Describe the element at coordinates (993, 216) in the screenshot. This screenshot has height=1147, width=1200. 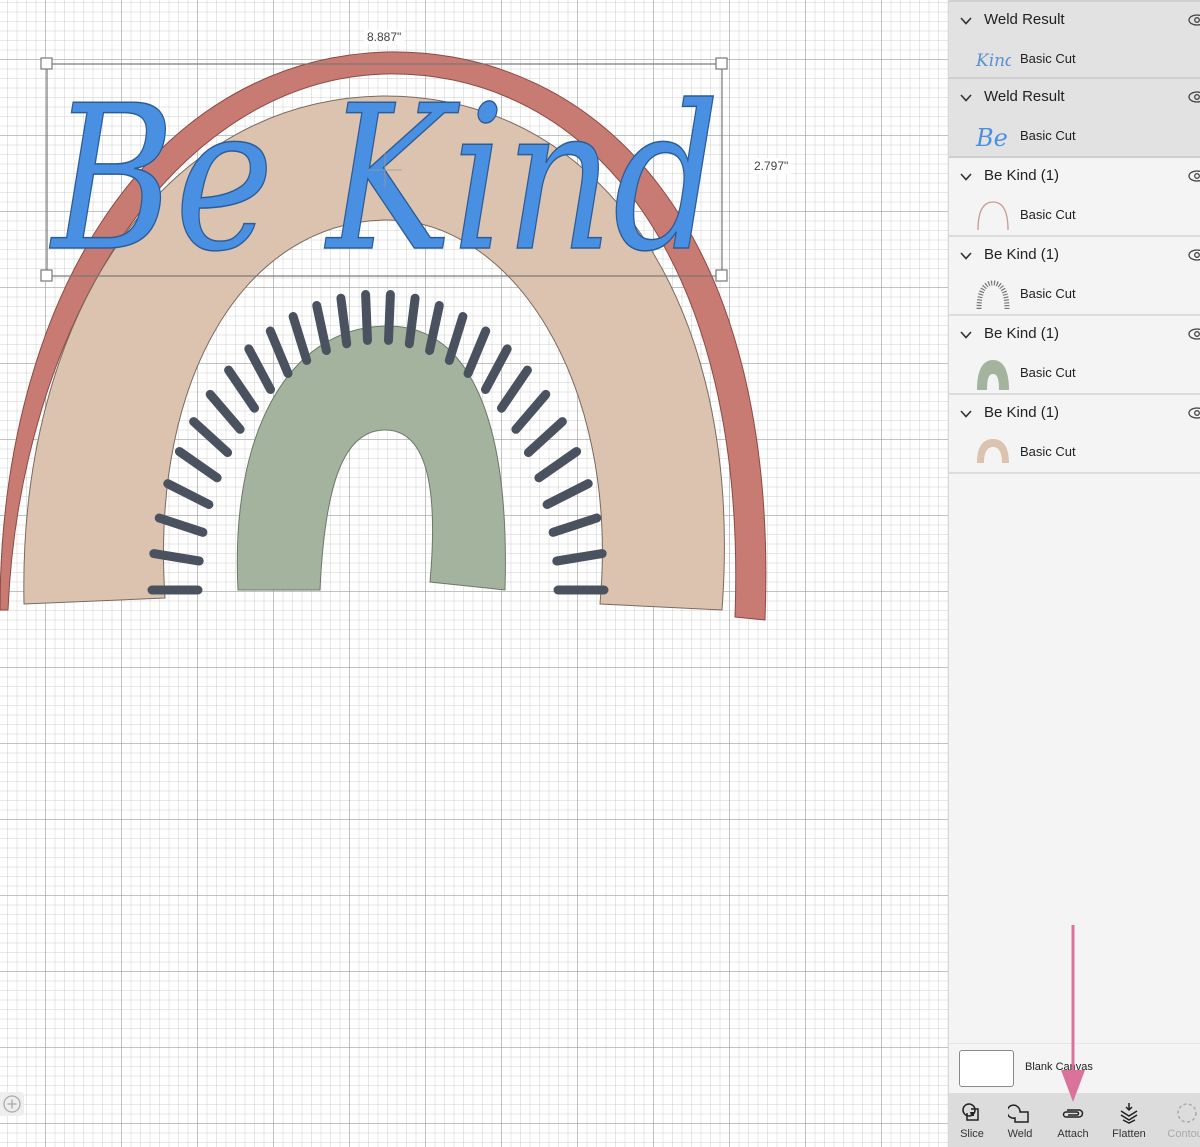
I see `outer-arc-thumbnail` at that location.